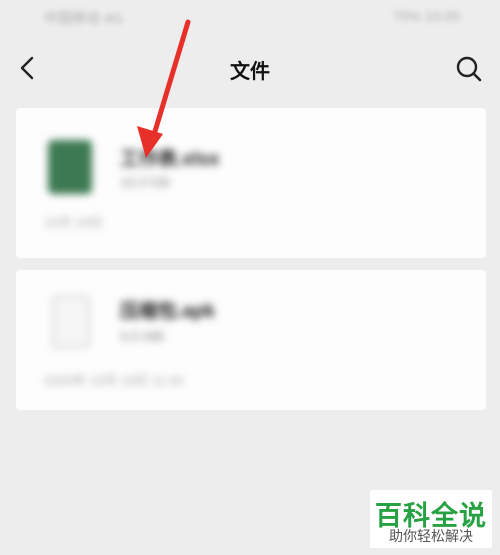 Image resolution: width=500 pixels, height=555 pixels. I want to click on watermark-logo: 百科全说 助你轻松解决, so click(431, 519).